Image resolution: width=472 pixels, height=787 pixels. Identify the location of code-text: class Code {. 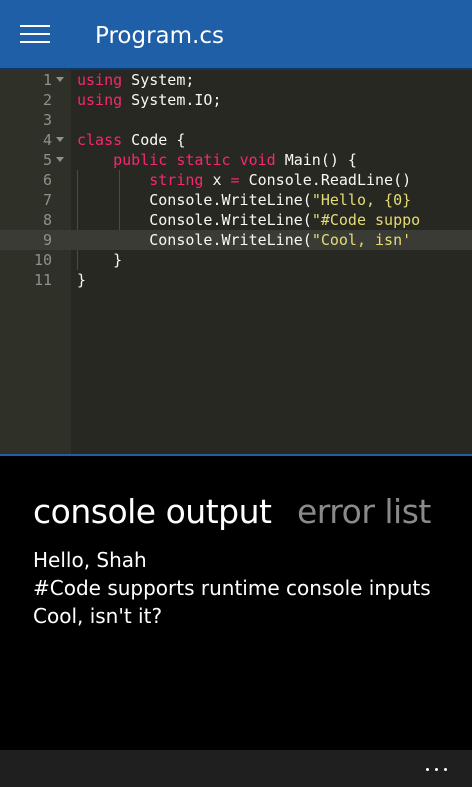
(131, 140).